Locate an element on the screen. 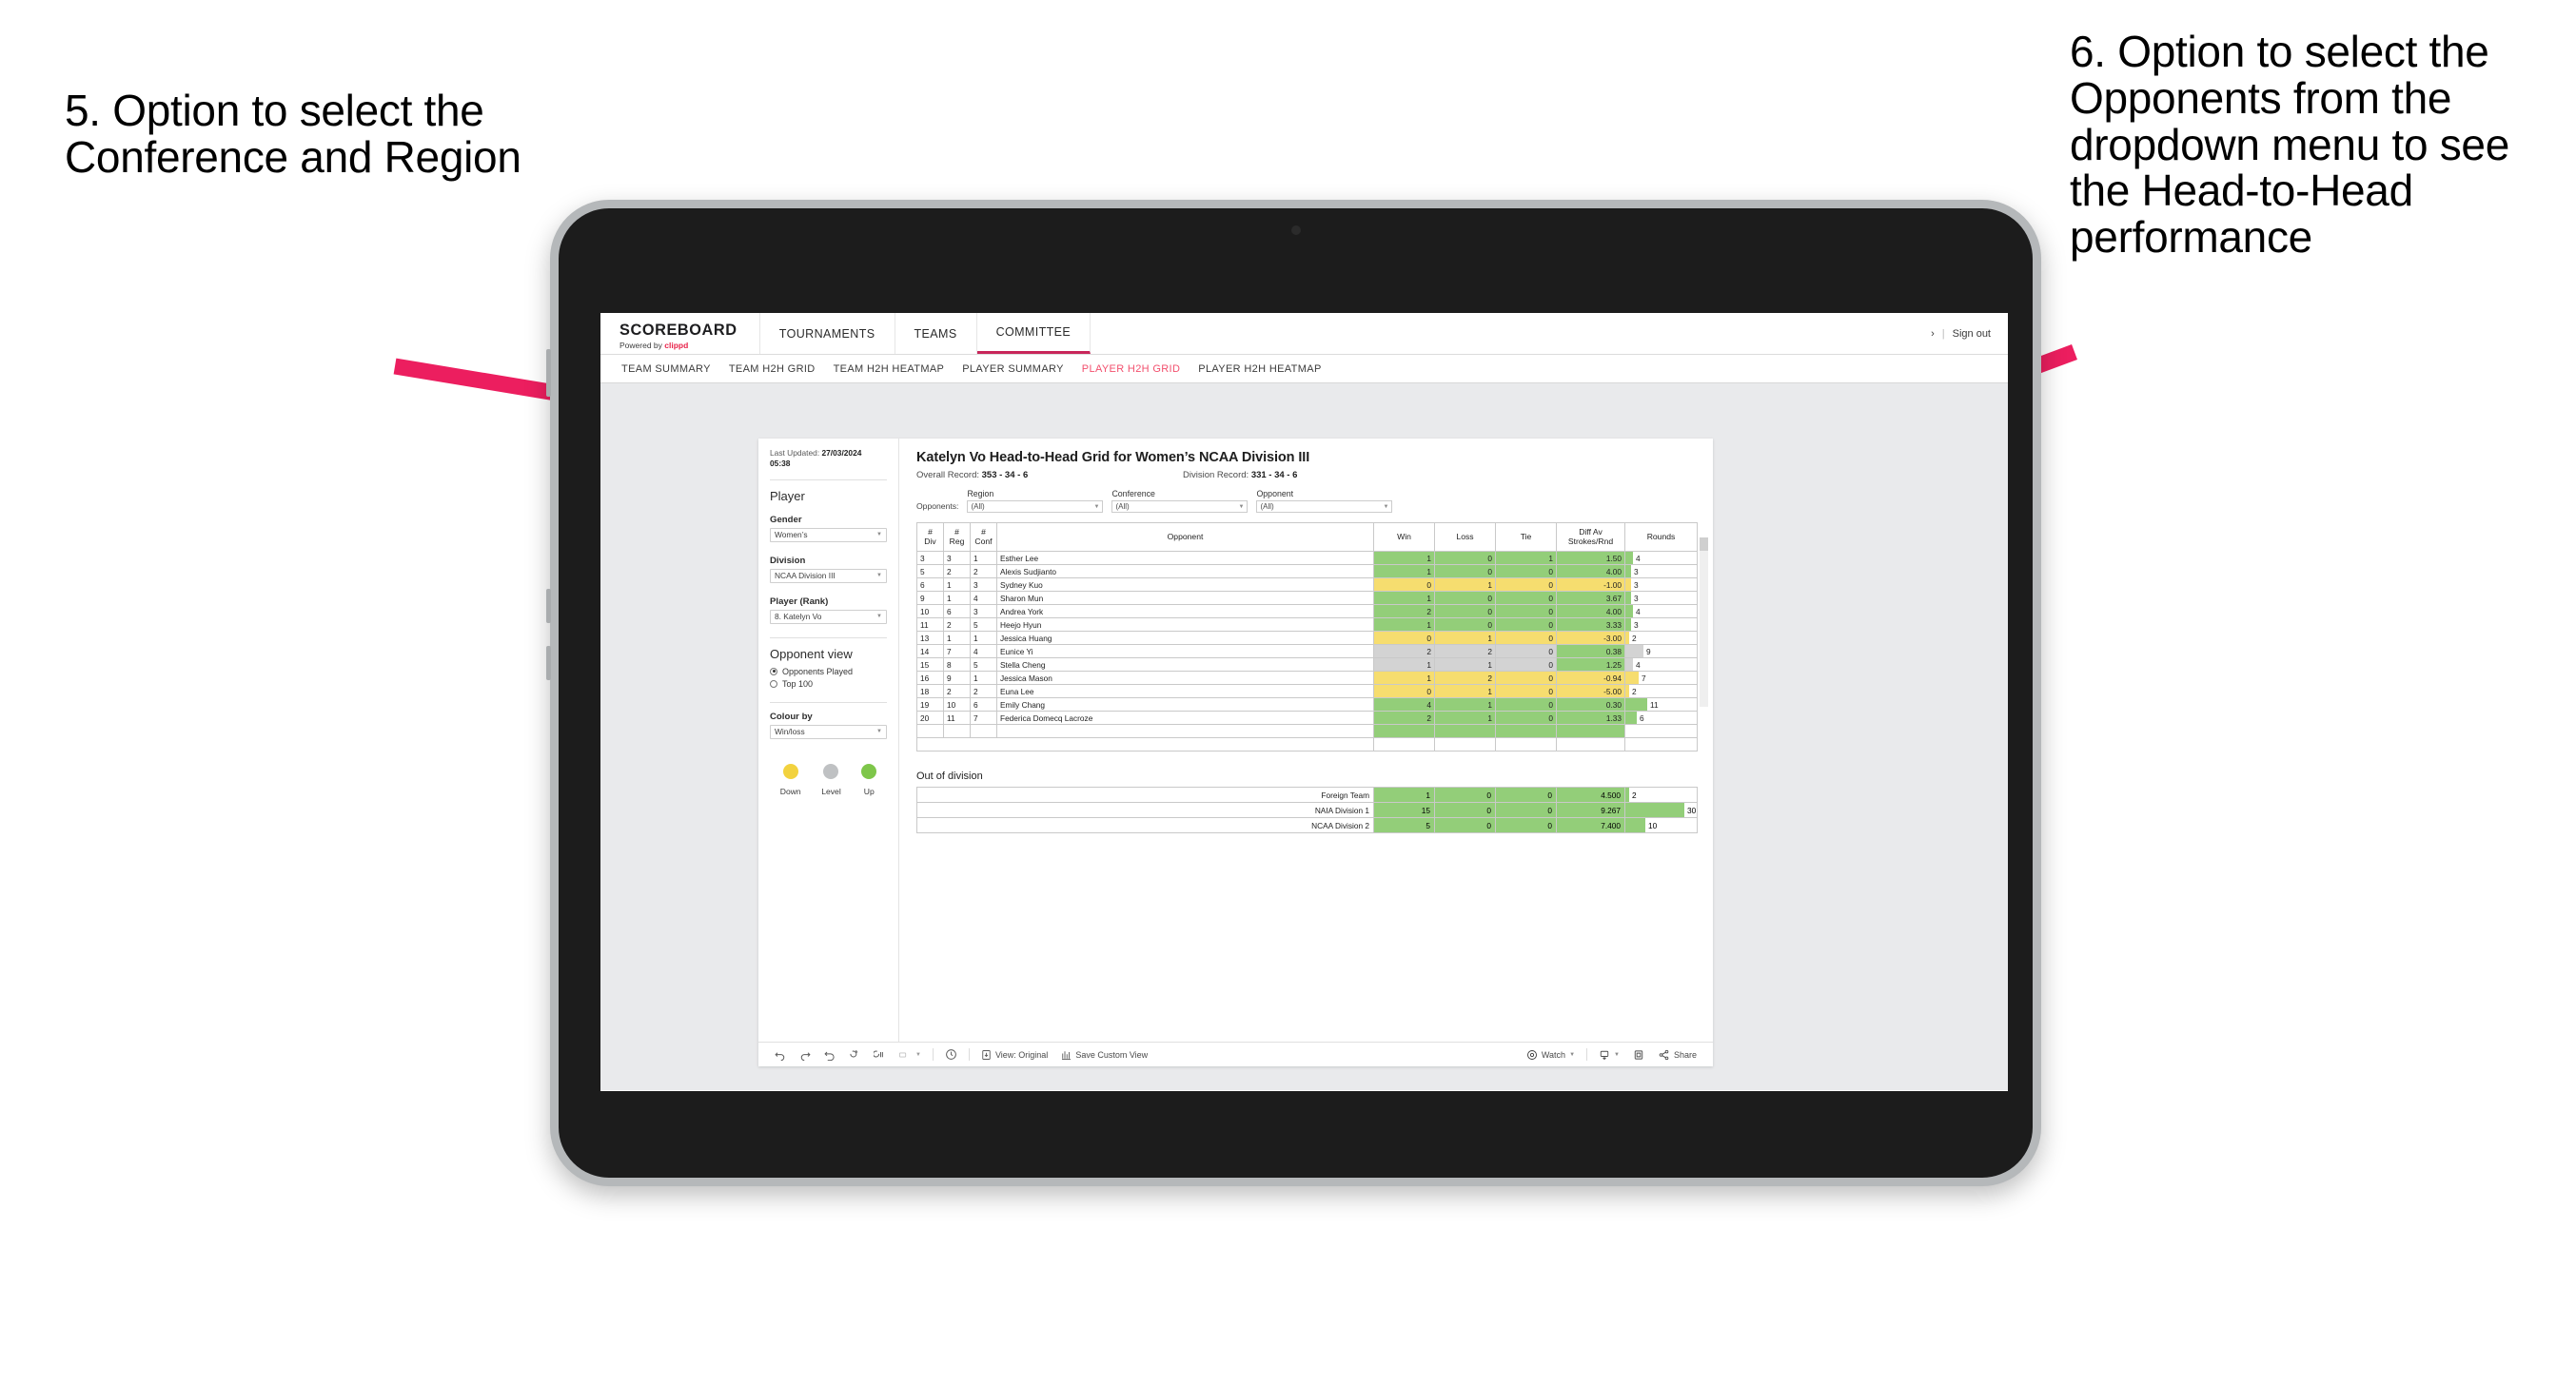 This screenshot has width=2576, height=1386. topnav-item-committee: COMMITTEE is located at coordinates (1033, 334).